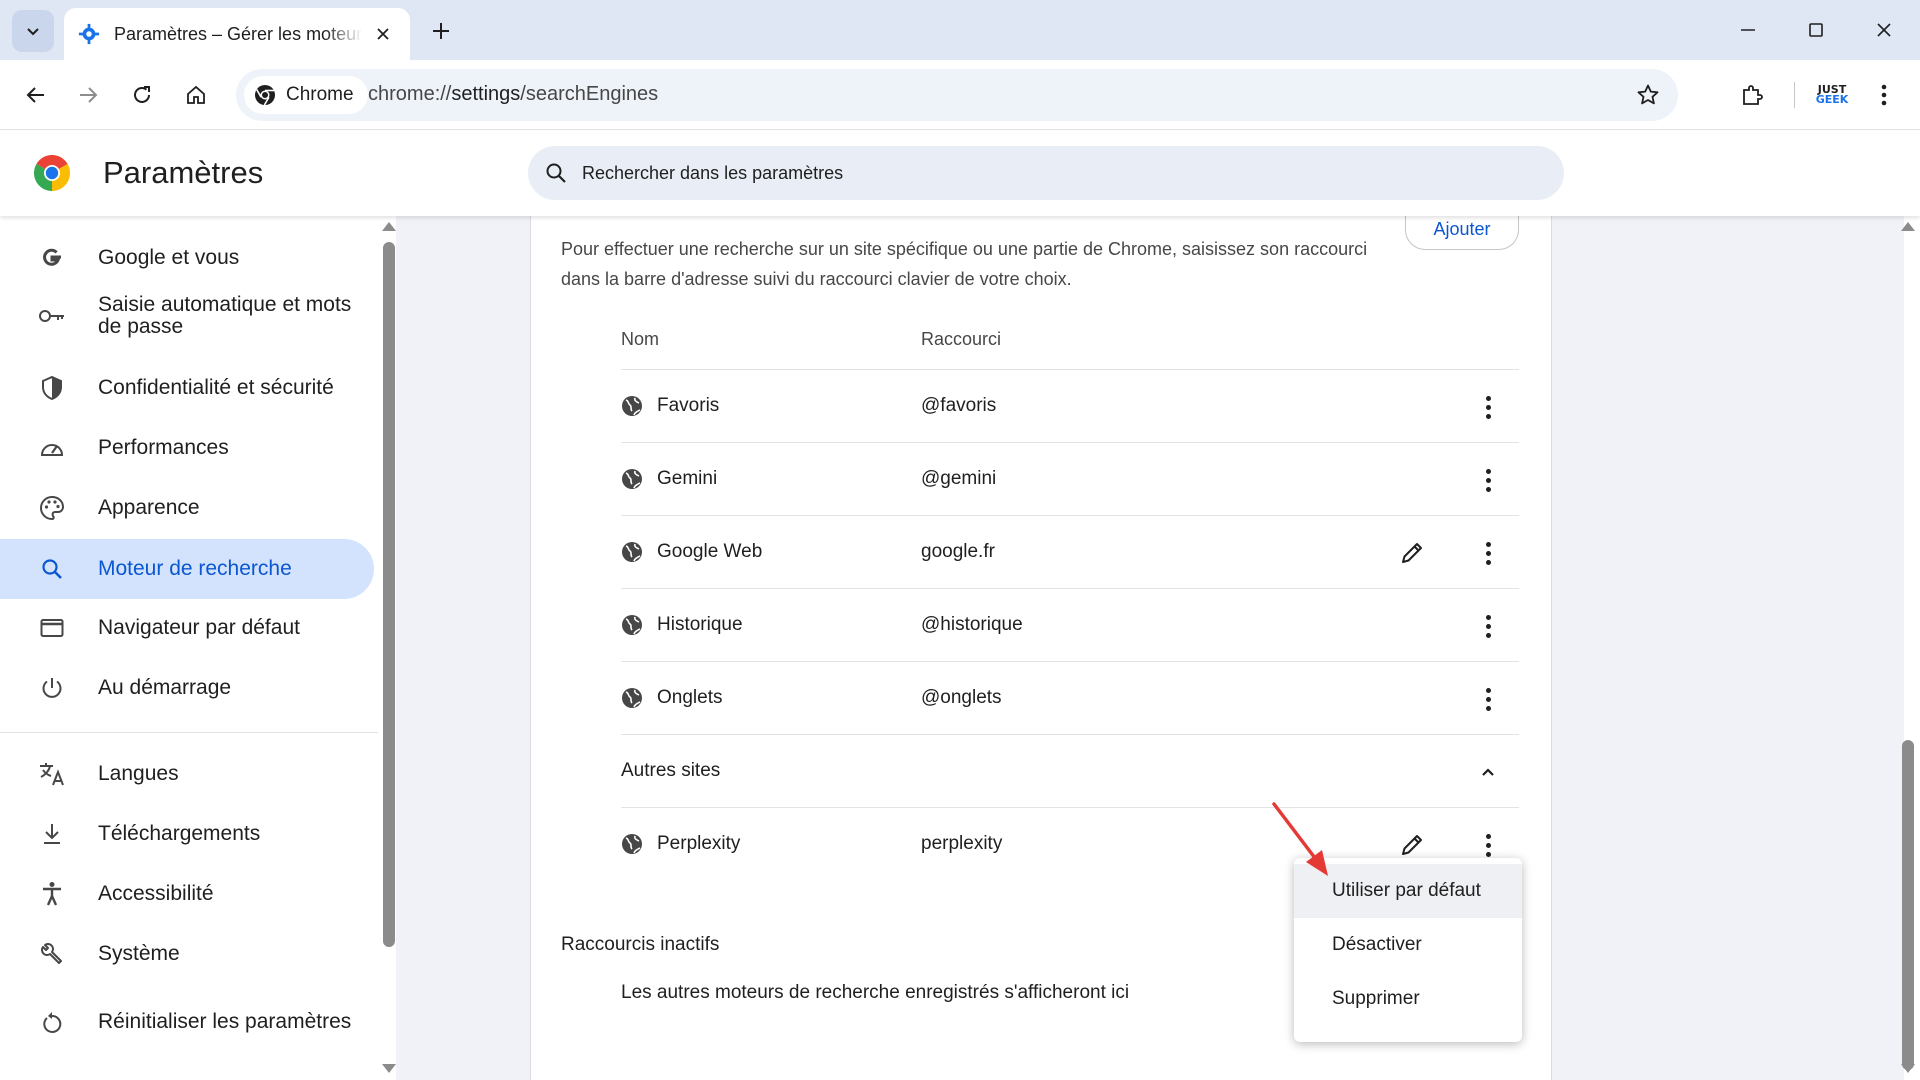 The image size is (1920, 1080). I want to click on engine-name: Onglets, so click(690, 697).